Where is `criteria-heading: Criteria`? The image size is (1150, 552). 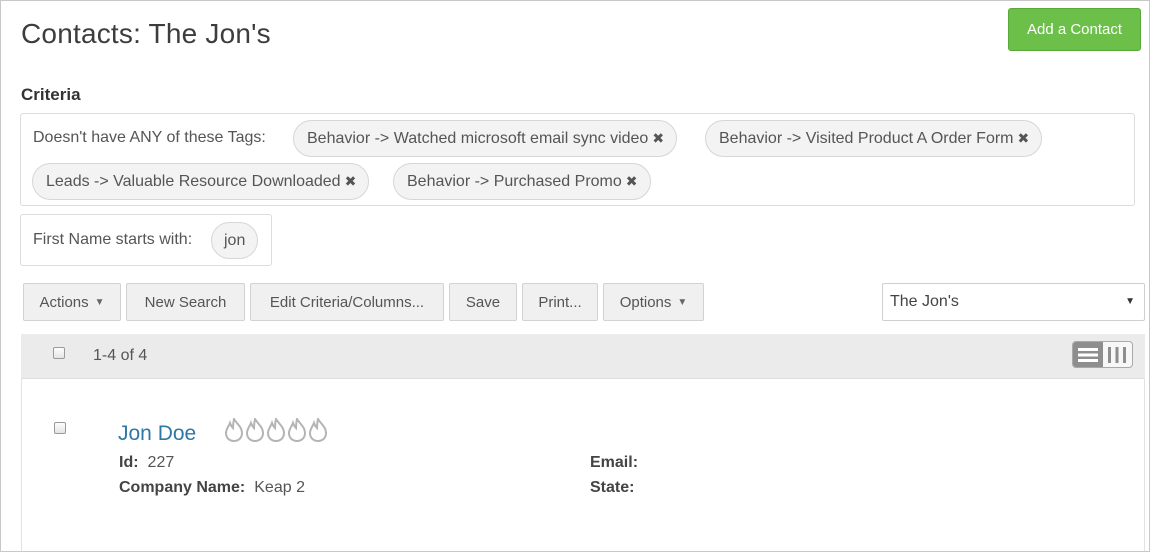
criteria-heading: Criteria is located at coordinates (51, 94).